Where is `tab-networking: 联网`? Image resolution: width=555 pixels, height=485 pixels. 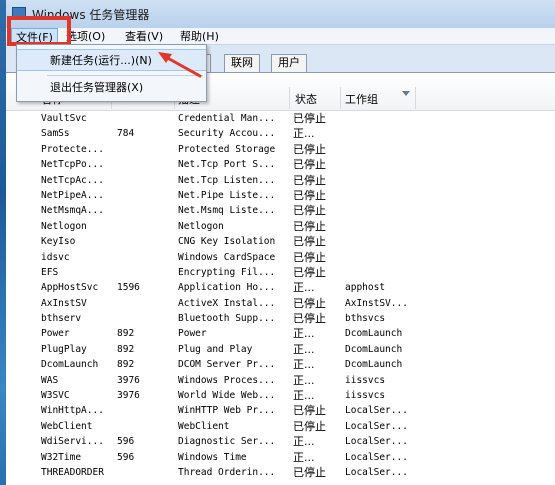 tab-networking: 联网 is located at coordinates (242, 63).